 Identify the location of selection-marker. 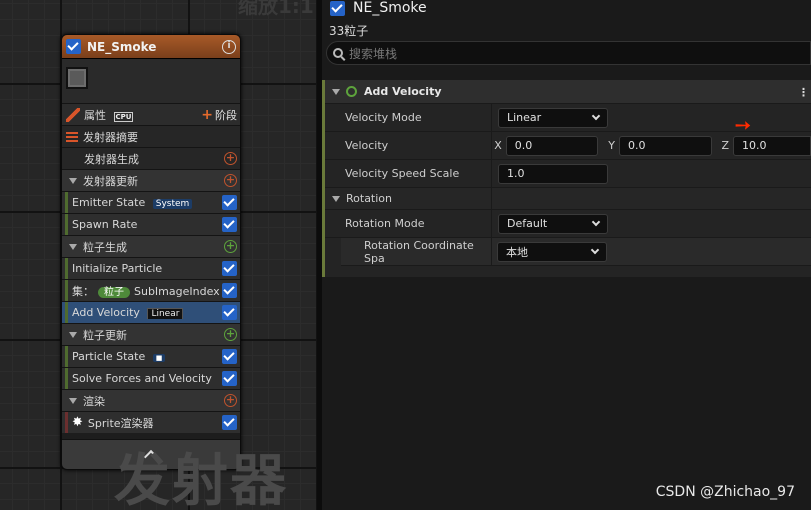
(240, 356).